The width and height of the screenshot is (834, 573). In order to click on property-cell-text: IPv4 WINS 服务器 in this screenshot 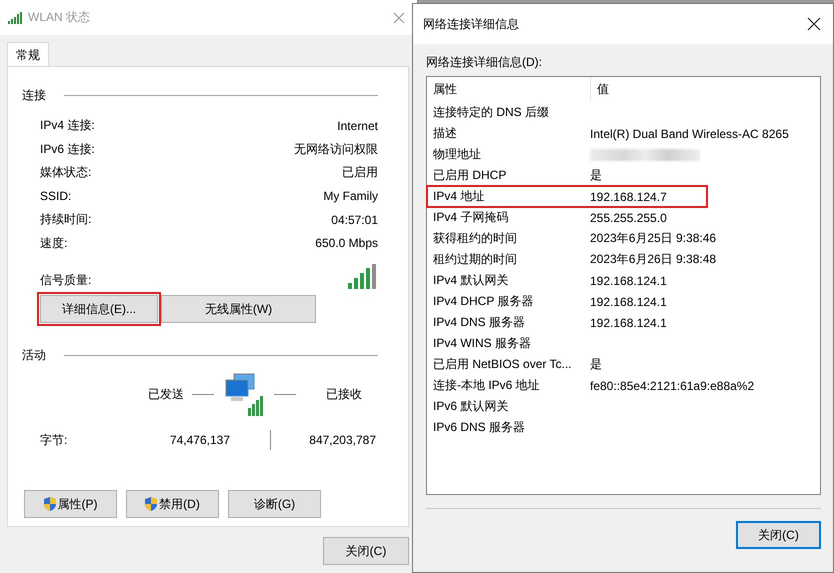, I will do `click(482, 343)`.